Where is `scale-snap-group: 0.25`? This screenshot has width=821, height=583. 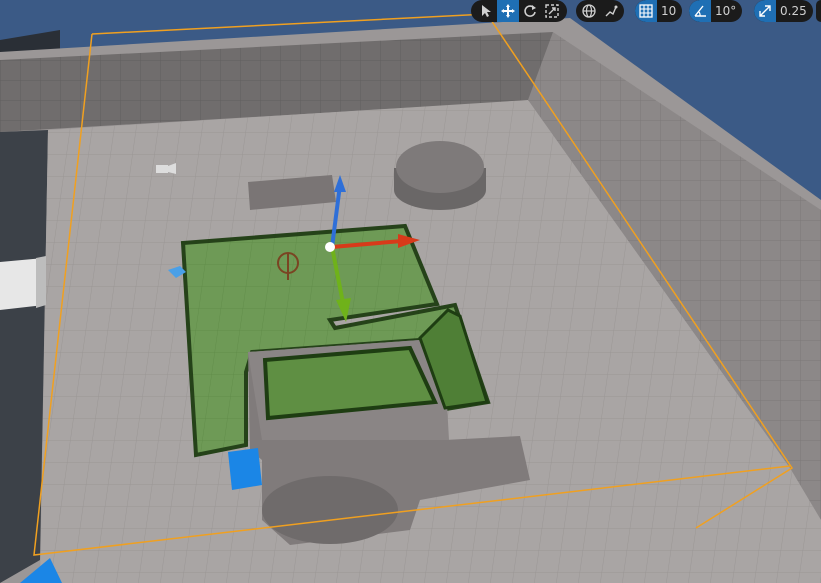
scale-snap-group: 0.25 is located at coordinates (783, 11).